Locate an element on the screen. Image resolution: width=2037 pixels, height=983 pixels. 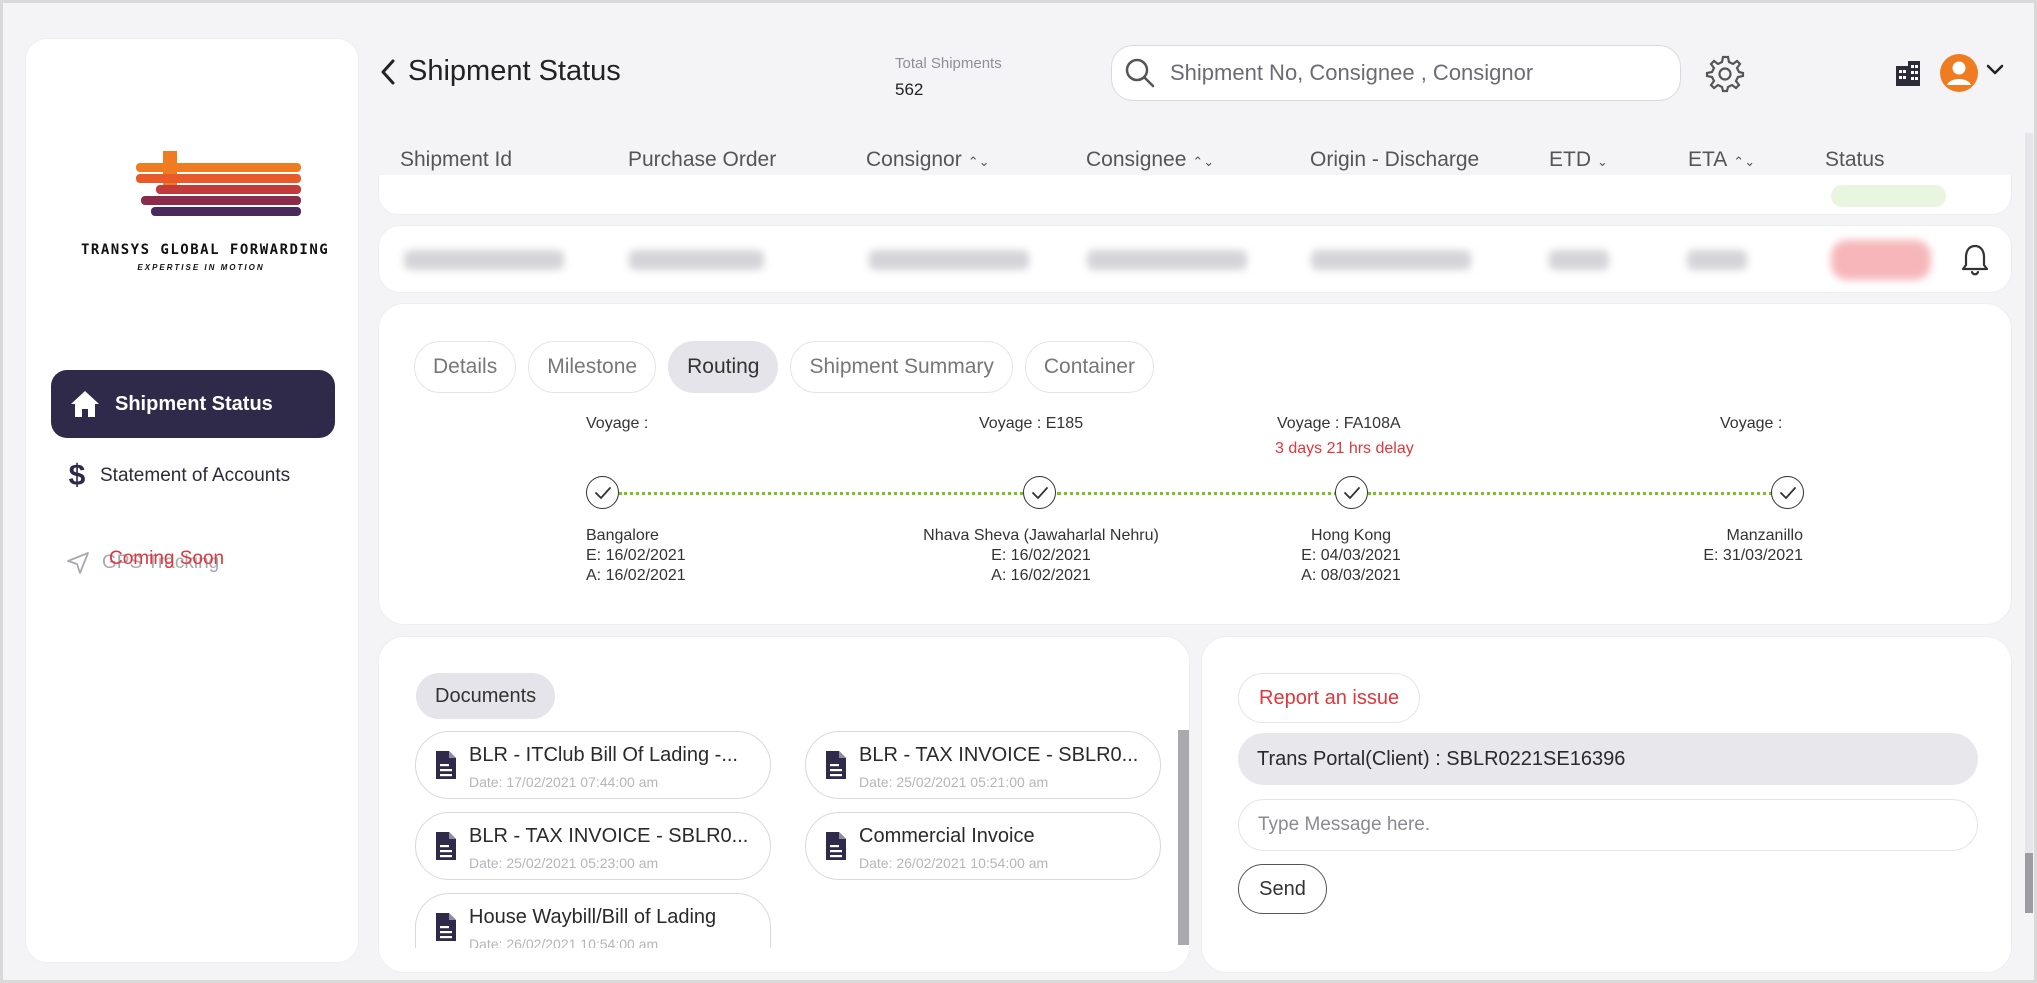
conversation-header: Trans Portal(Client) : SBLR0221SE16396 is located at coordinates (1608, 759).